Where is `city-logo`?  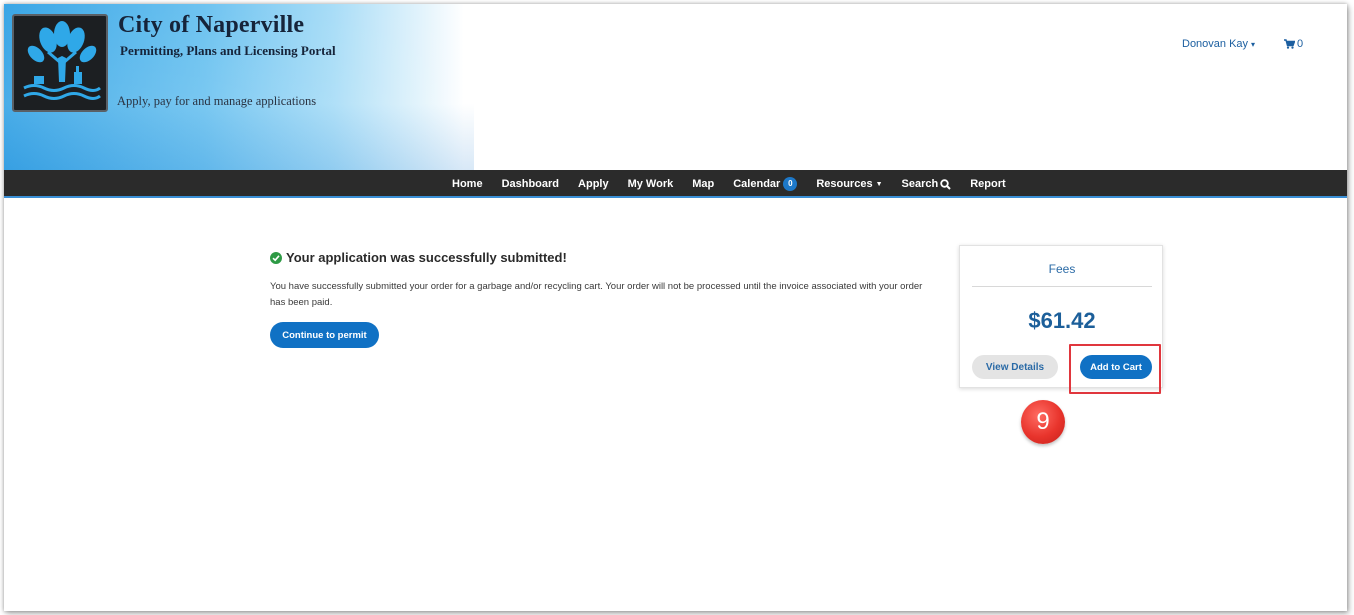
city-logo is located at coordinates (60, 63).